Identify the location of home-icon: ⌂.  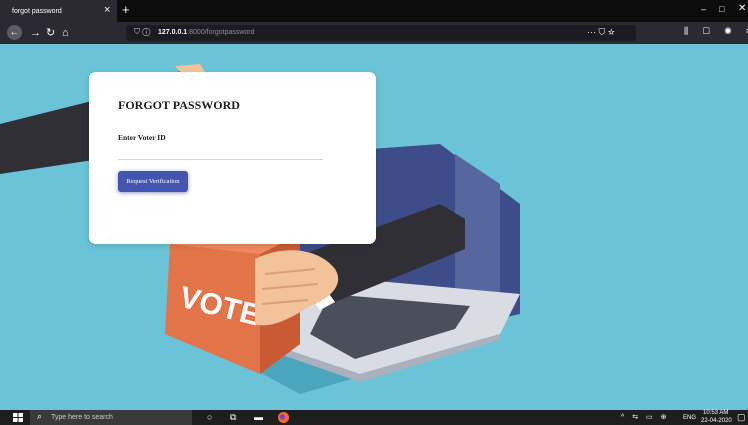
(65, 33).